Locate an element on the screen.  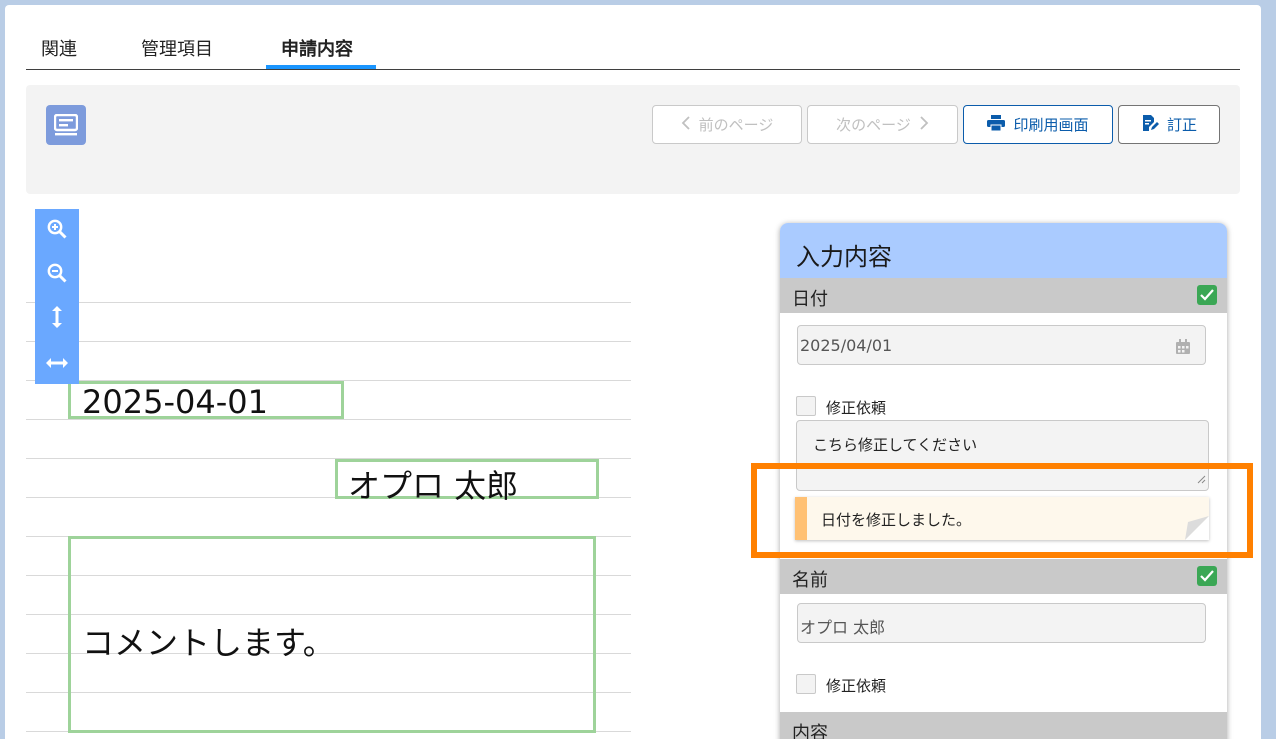
print-view-label: 印刷用画面 is located at coordinates (1051, 125).